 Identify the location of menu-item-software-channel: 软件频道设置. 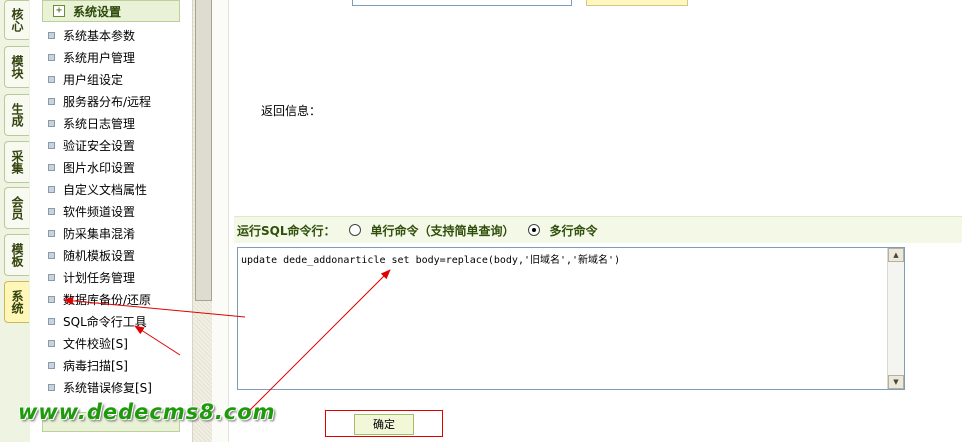
(91, 211).